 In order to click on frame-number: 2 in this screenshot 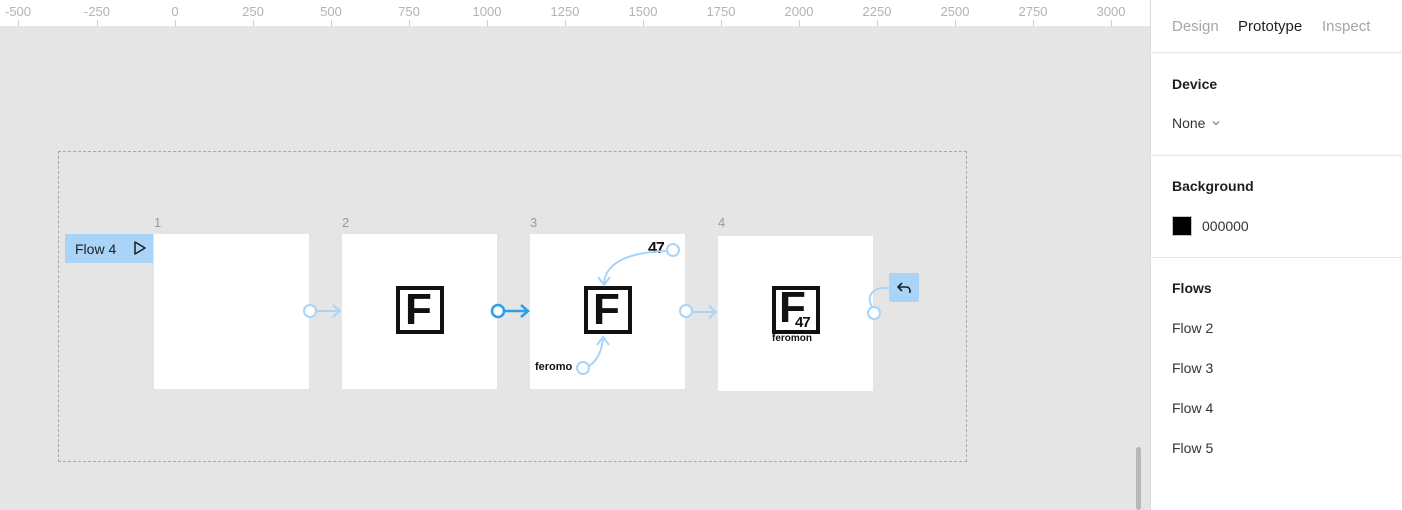, I will do `click(346, 222)`.